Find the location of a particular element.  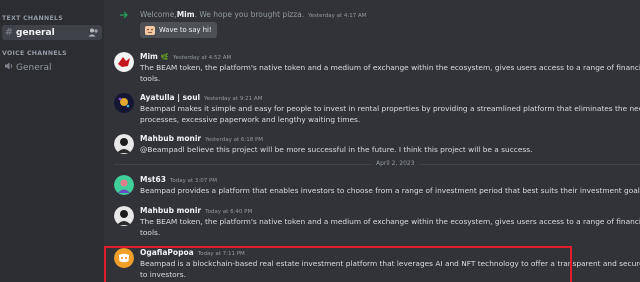

wave-button-label: Wave to say hi! is located at coordinates (185, 30).